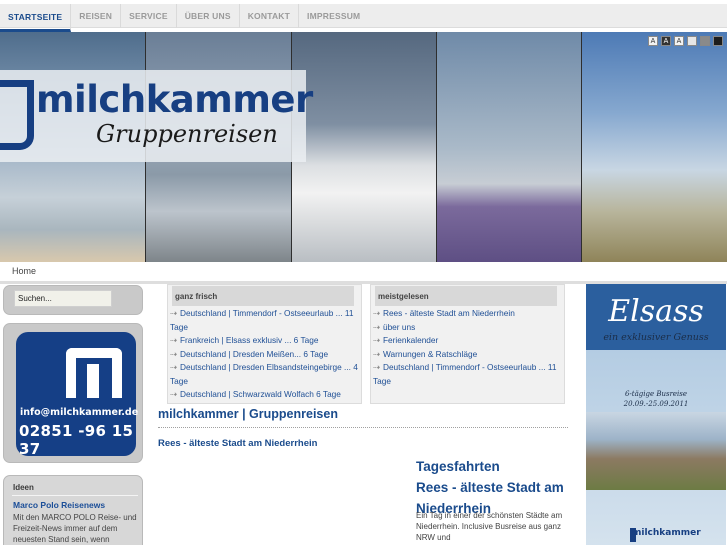  I want to click on list-item-label: Warnungen & Ratschläge, so click(430, 353).